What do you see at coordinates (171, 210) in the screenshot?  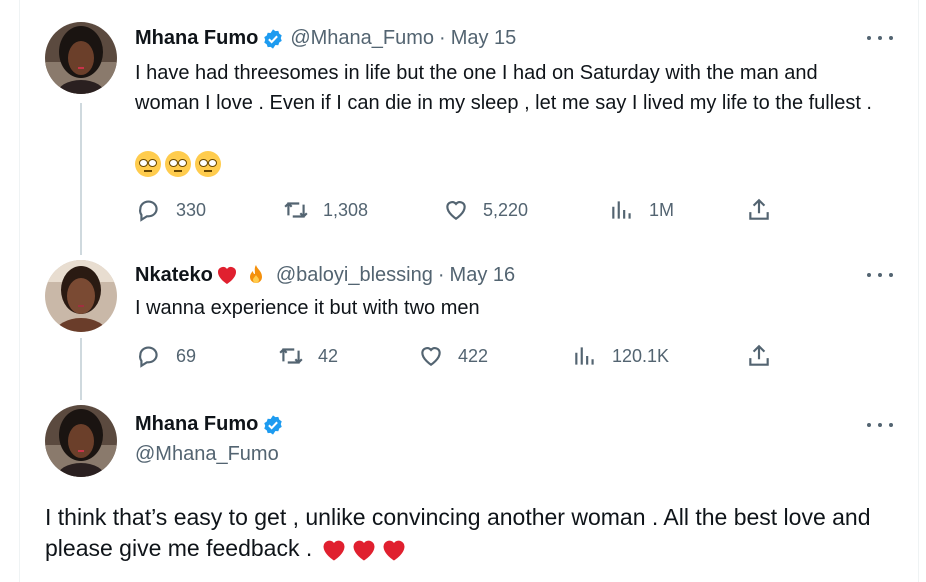 I see `reply-button: 330` at bounding box center [171, 210].